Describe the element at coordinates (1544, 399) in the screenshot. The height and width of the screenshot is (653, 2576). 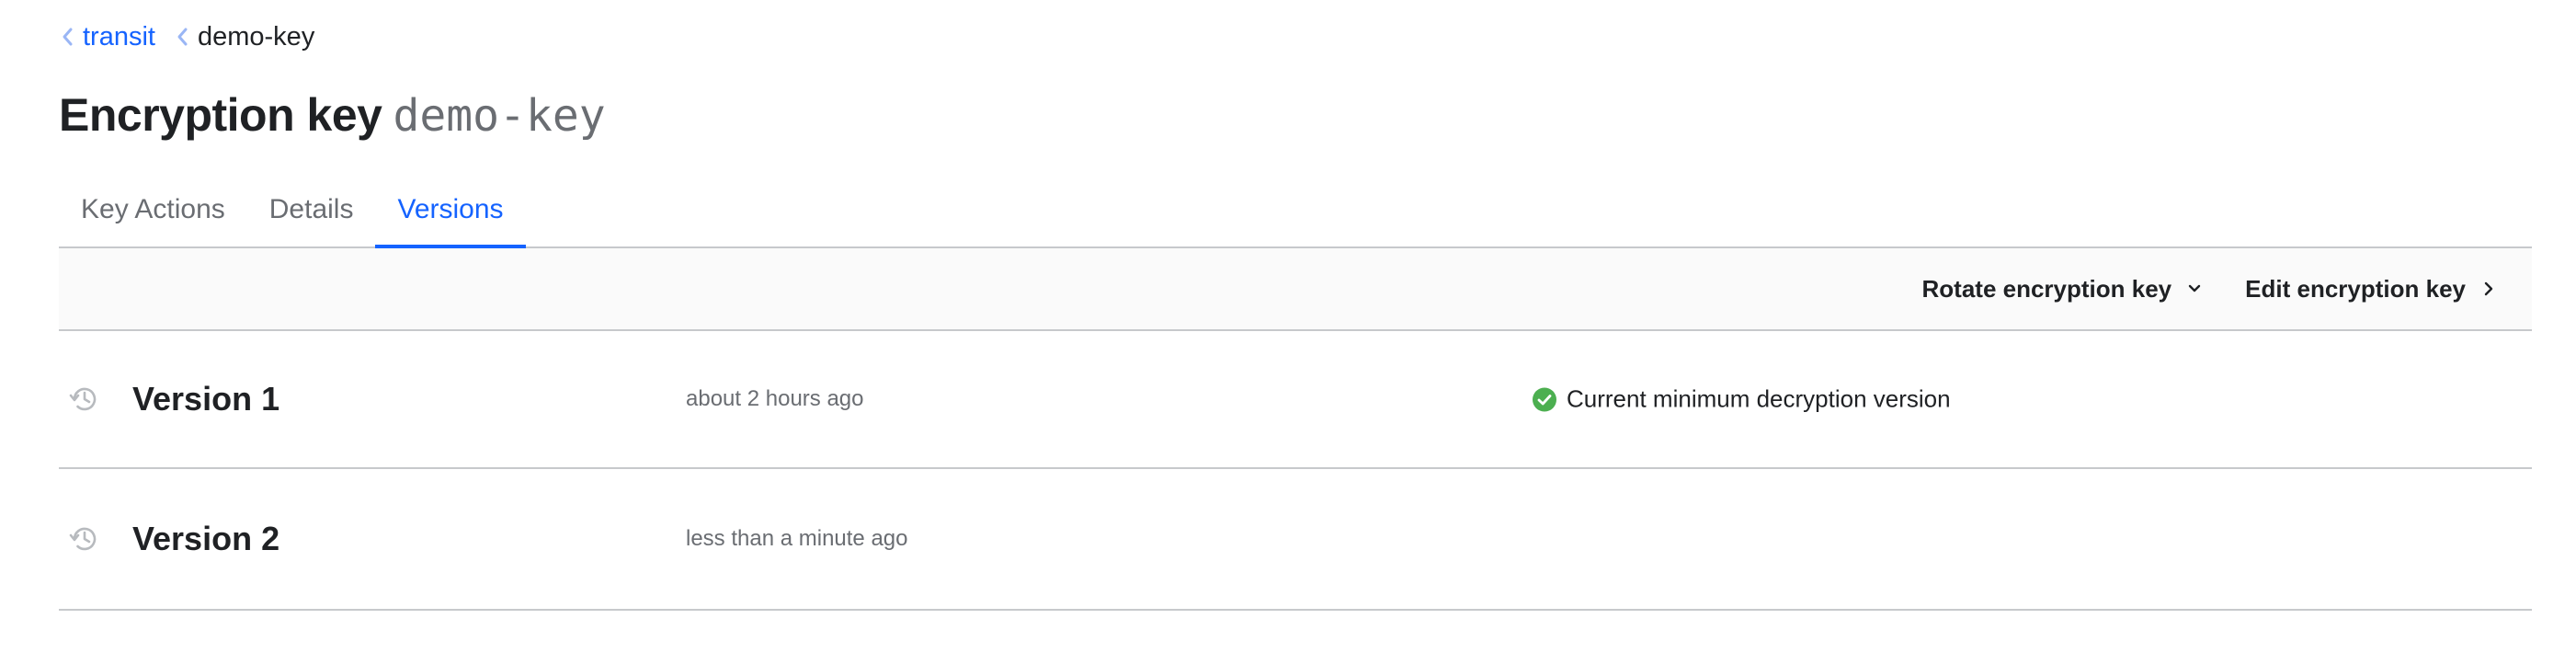
I see `check-circle-icon` at that location.